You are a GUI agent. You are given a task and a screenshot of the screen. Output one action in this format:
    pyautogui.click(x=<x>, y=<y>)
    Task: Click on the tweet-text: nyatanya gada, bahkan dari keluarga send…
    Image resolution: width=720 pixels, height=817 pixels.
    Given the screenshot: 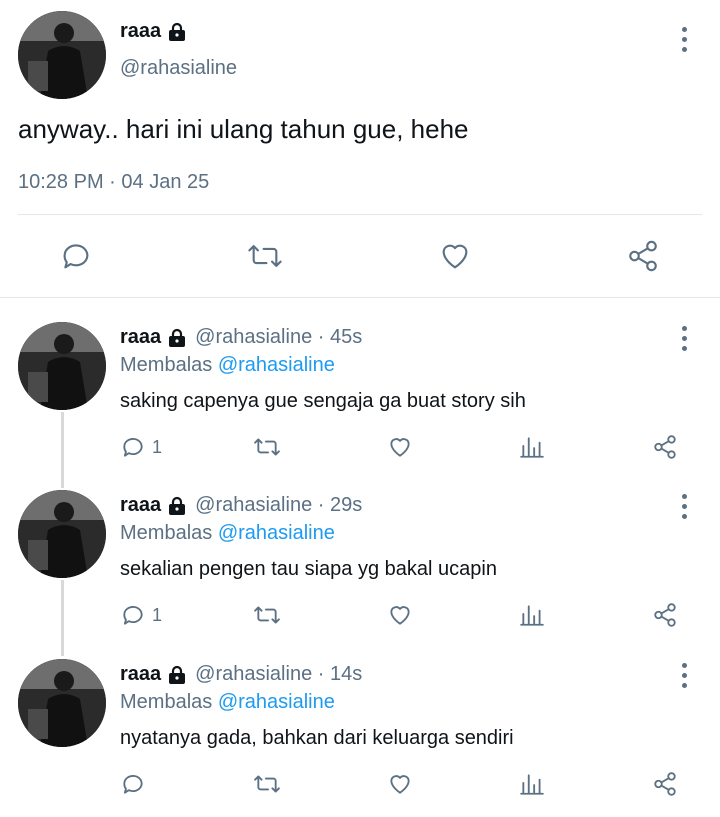 What is the action you would take?
    pyautogui.click(x=317, y=738)
    